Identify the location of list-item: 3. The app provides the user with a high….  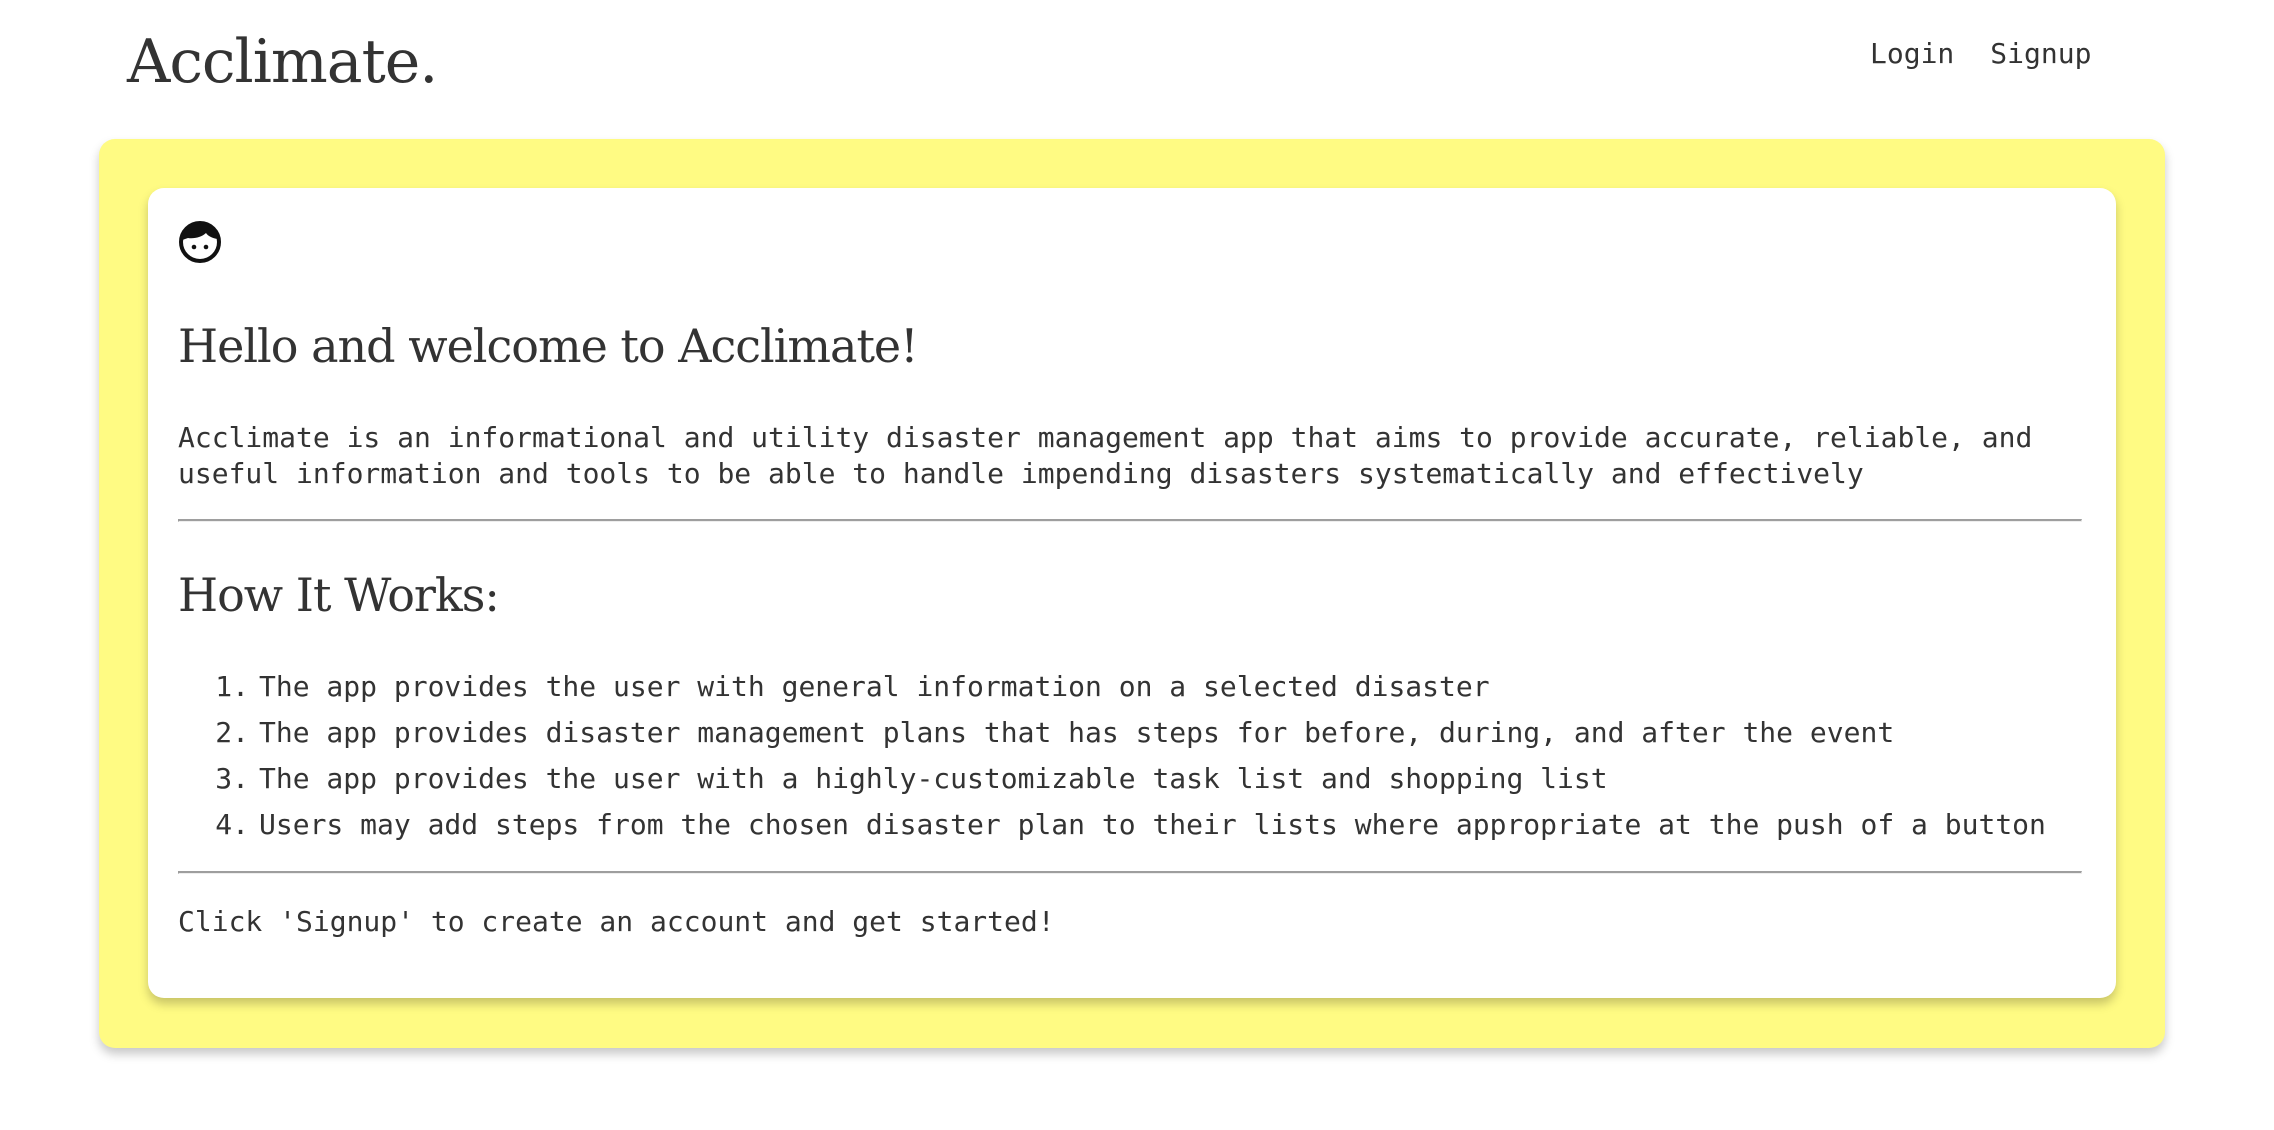
(1112, 779).